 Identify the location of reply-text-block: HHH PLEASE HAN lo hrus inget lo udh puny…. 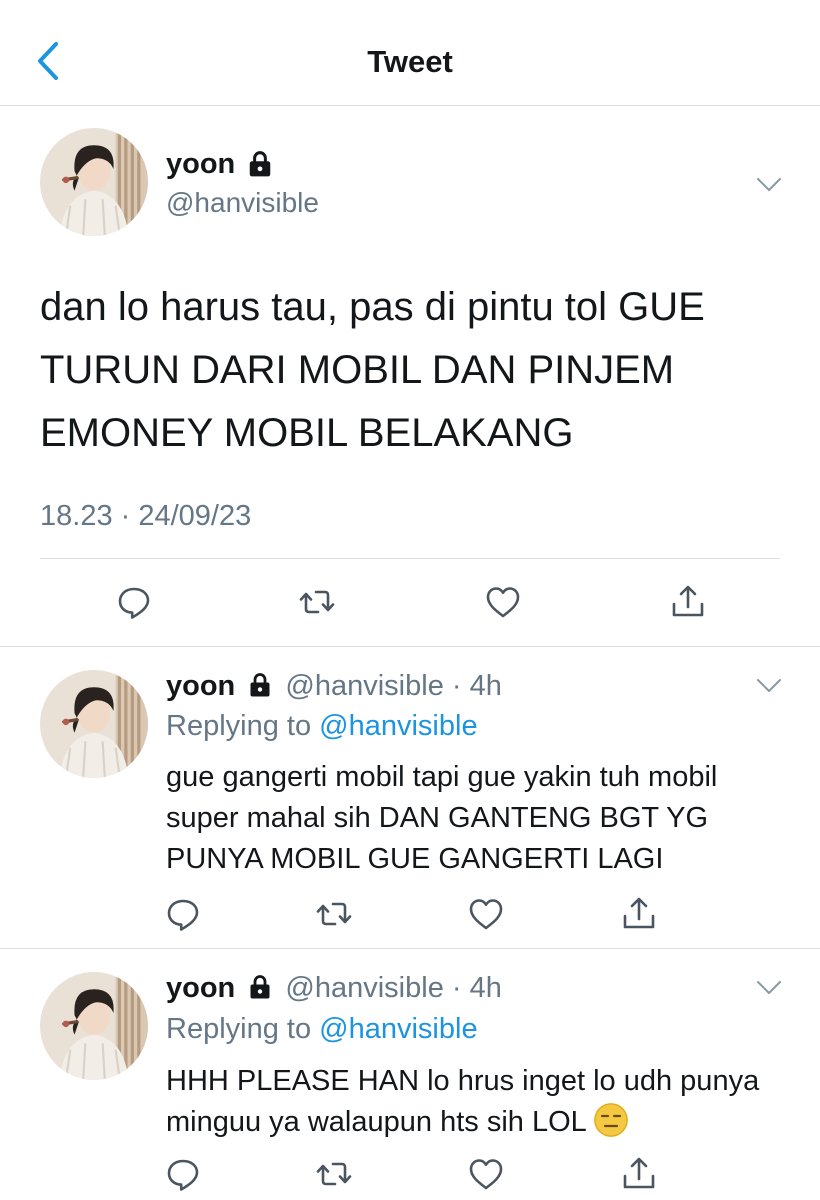
(481, 1102).